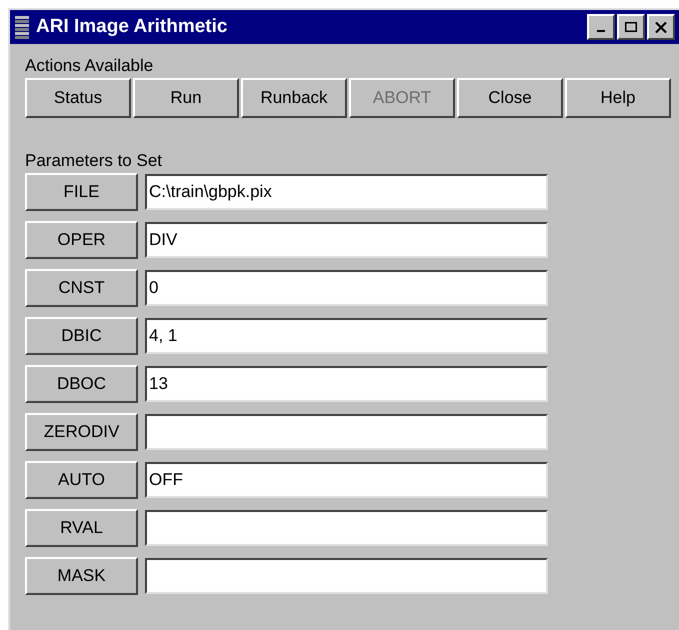  Describe the element at coordinates (346, 480) in the screenshot. I see `parameter-field: OFF` at that location.